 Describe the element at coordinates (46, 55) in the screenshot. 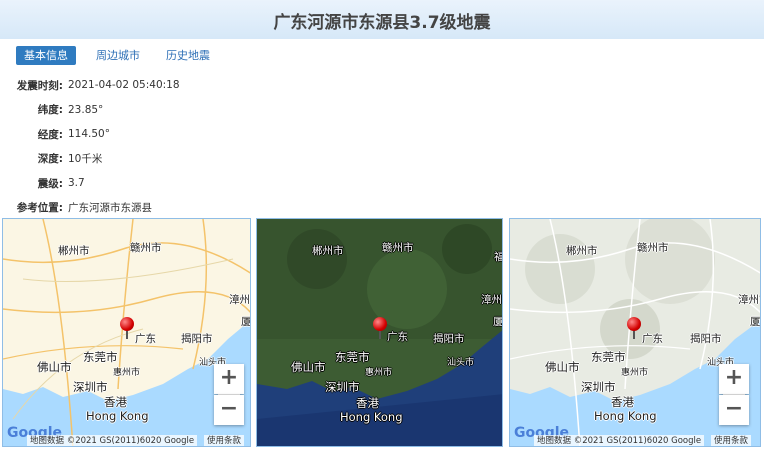

I see `tab-basic-info: 基本信息` at that location.